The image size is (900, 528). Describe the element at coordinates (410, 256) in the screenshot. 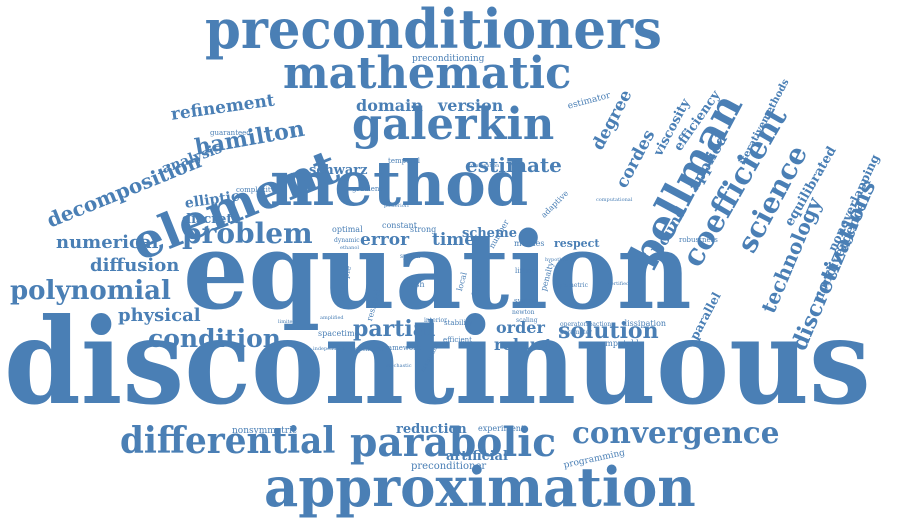

I see `word-spatial: spatial` at that location.